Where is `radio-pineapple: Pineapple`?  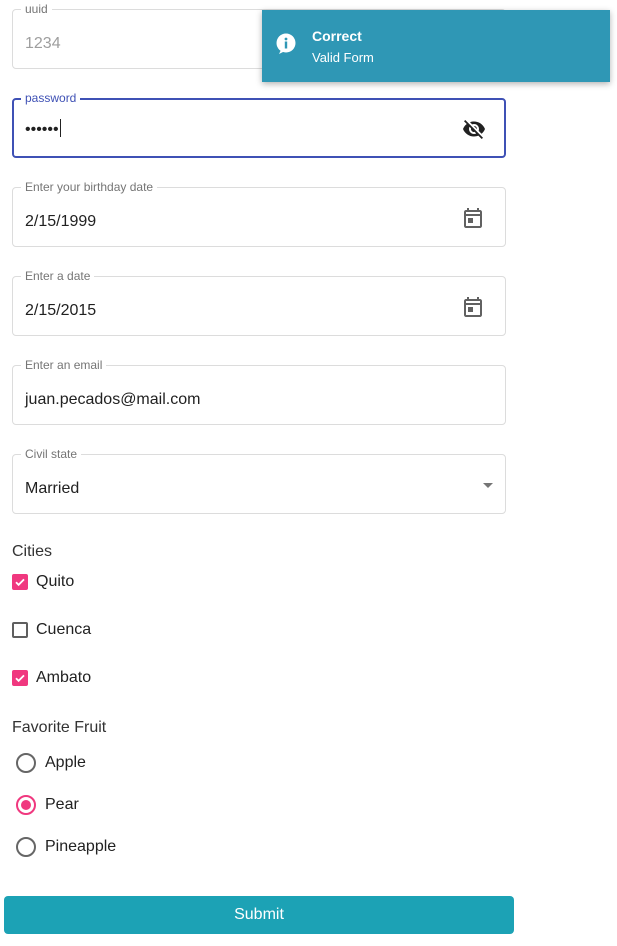 radio-pineapple: Pineapple is located at coordinates (66, 847).